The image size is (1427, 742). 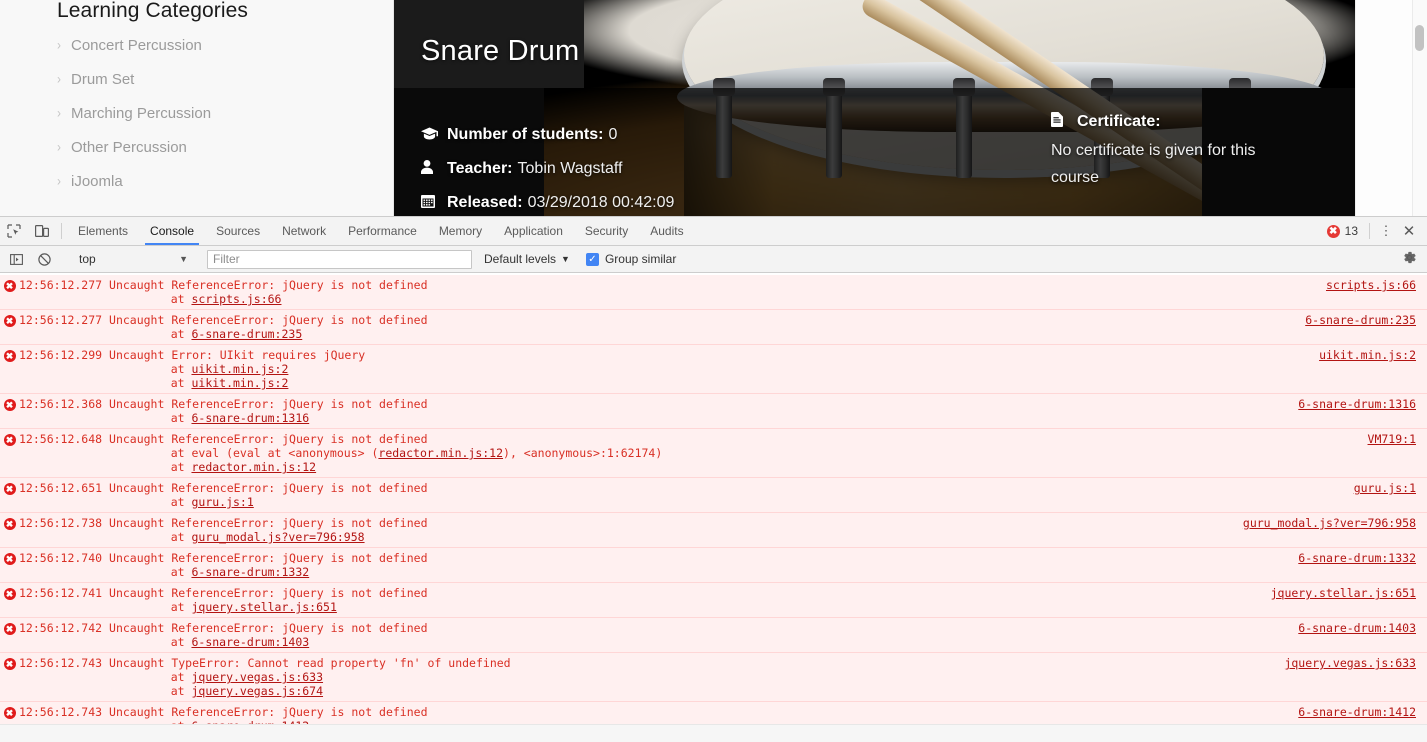 I want to click on console-stack-link: jquery.vegas.js:674, so click(x=257, y=691).